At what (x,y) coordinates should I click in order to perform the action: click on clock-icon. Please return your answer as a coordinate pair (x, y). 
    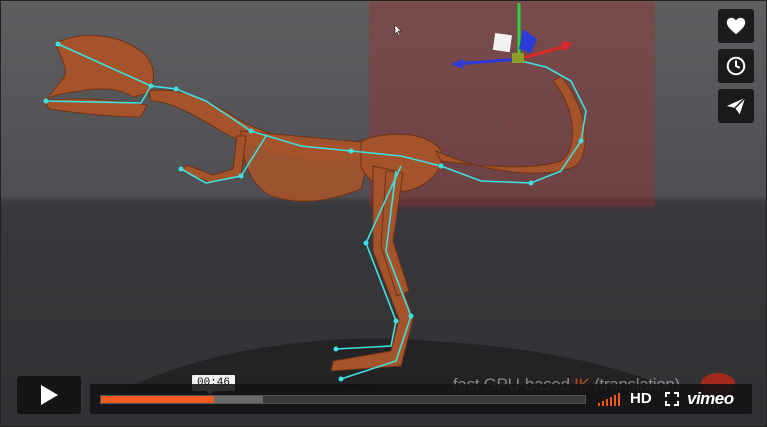
    Looking at the image, I should click on (736, 66).